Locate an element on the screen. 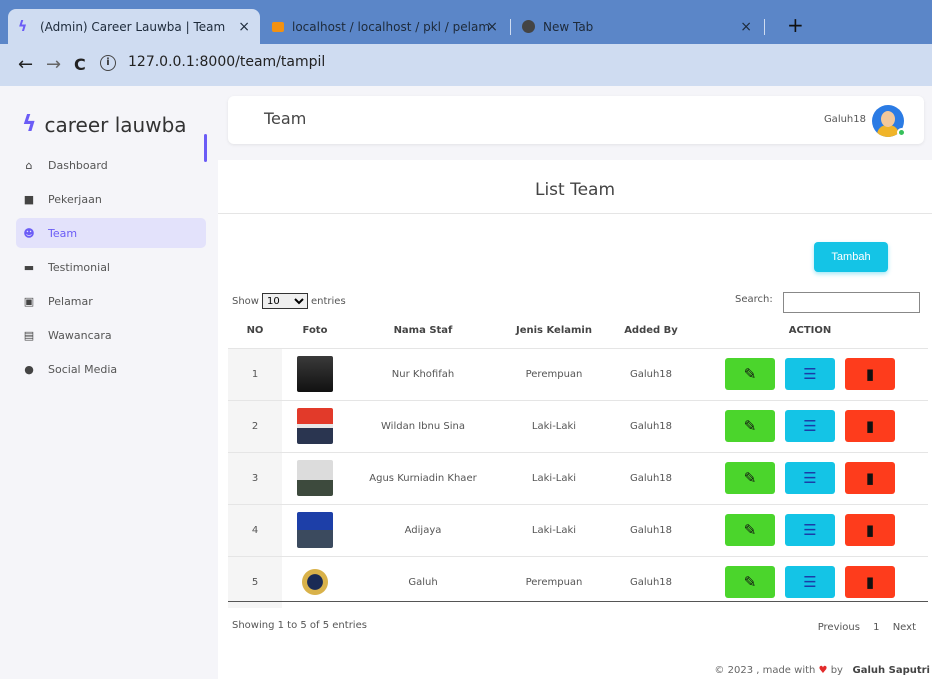 This screenshot has height=679, width=932. sidebar-item-label: Team is located at coordinates (63, 233).